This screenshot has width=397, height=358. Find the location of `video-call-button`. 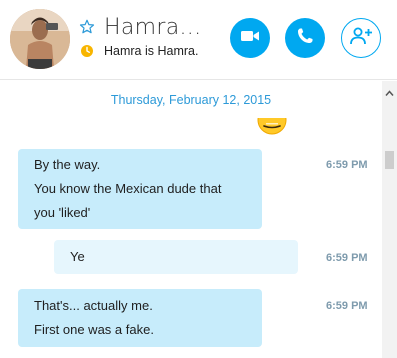

video-call-button is located at coordinates (250, 38).